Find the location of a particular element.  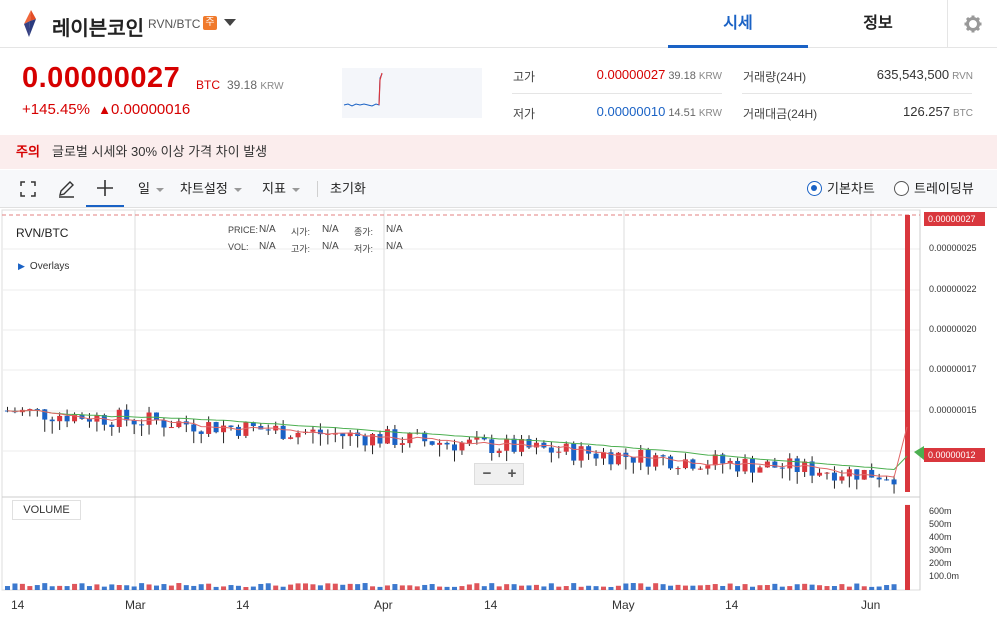

coin-name: 레이븐코인 is located at coordinates (98, 29).